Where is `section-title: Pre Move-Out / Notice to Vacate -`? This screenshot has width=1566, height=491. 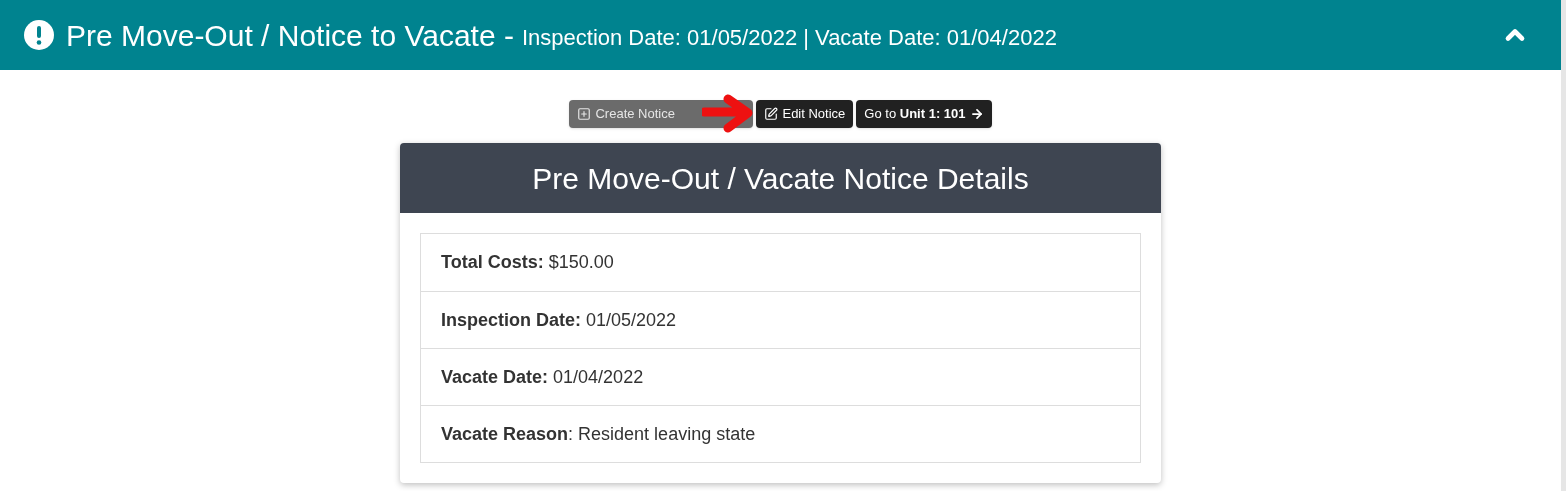 section-title: Pre Move-Out / Notice to Vacate - is located at coordinates (290, 35).